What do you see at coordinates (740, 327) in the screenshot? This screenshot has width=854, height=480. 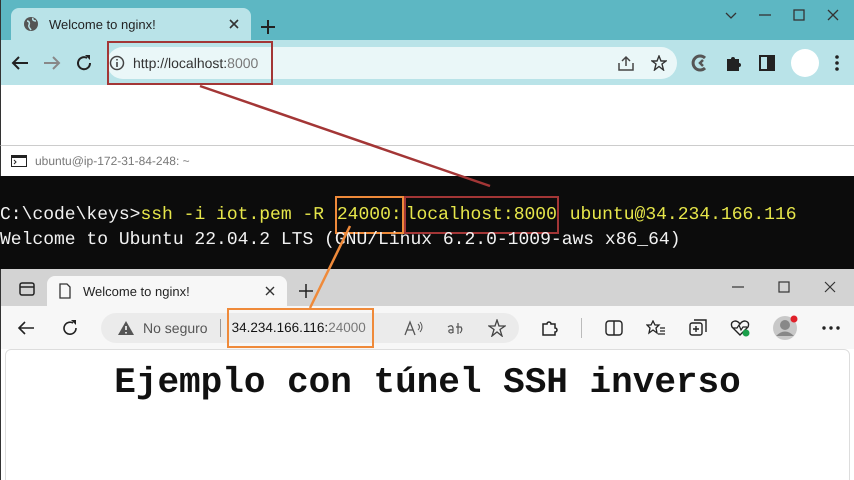 I see `heart-pulse-icon` at bounding box center [740, 327].